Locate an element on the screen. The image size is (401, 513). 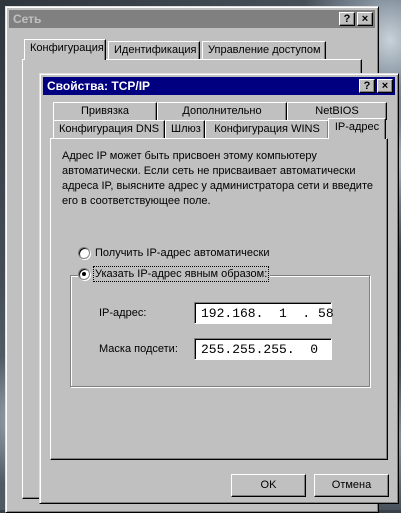
subnet-mask-label: Маска подсети: is located at coordinates (138, 349).